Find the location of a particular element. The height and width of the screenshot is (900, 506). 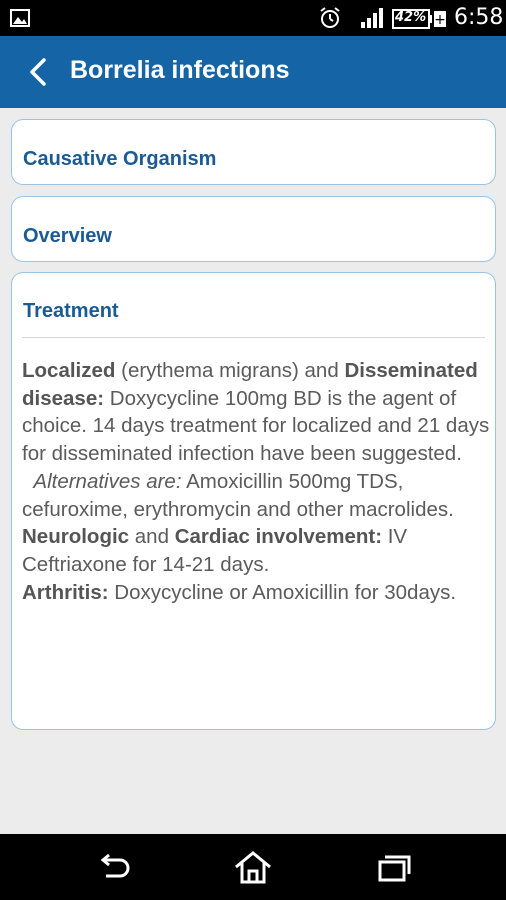

recents-icon is located at coordinates (394, 867).